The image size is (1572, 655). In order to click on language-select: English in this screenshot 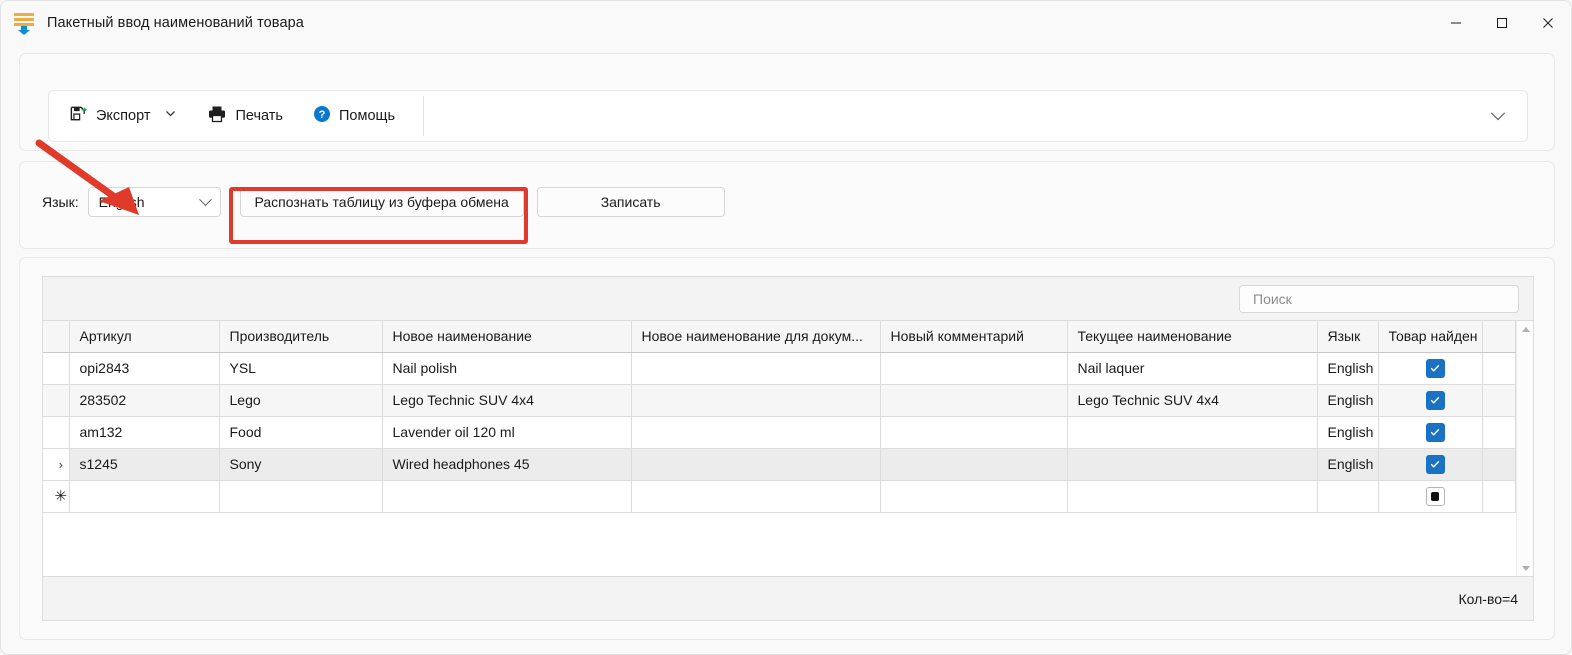, I will do `click(154, 202)`.